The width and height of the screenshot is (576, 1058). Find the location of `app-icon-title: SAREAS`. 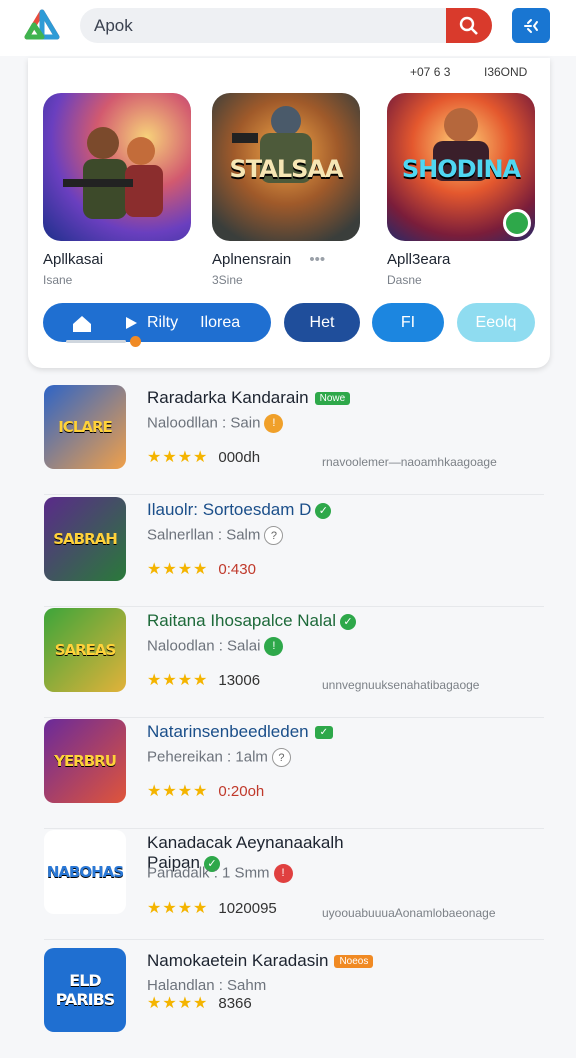

app-icon-title: SAREAS is located at coordinates (85, 650).